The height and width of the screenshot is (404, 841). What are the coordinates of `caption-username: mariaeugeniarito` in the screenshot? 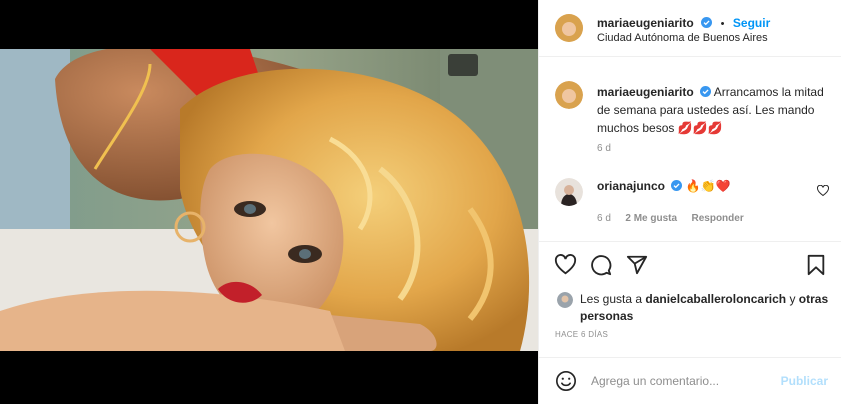 It's located at (645, 92).